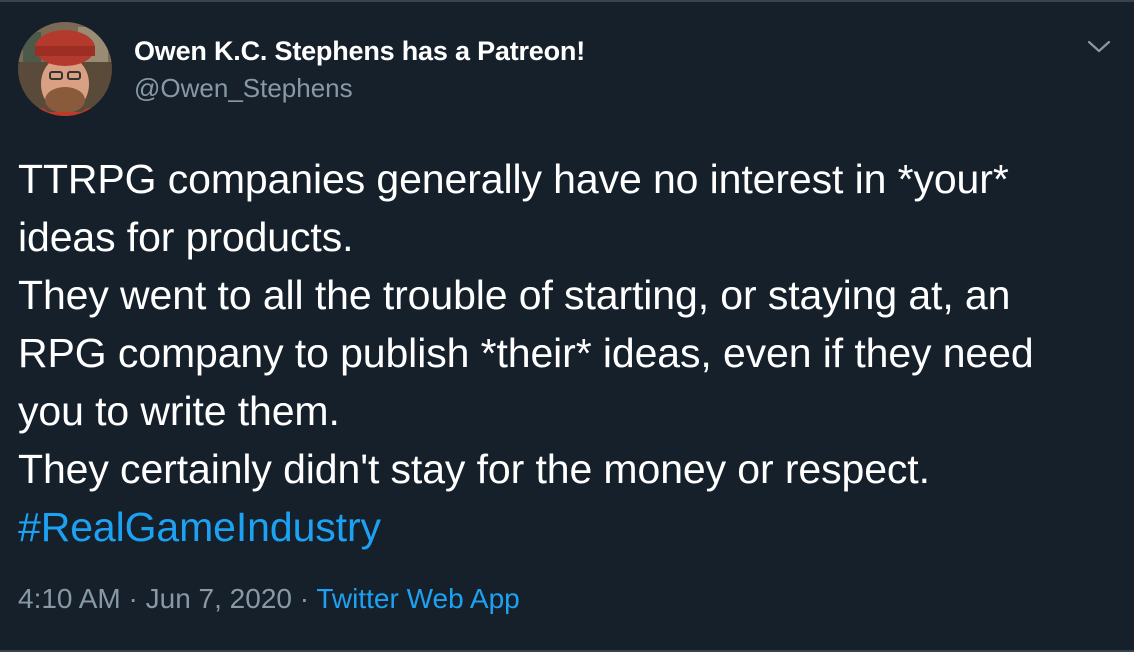 The image size is (1134, 652). What do you see at coordinates (179, 411) in the screenshot?
I see `tweet-line: you to write them.` at bounding box center [179, 411].